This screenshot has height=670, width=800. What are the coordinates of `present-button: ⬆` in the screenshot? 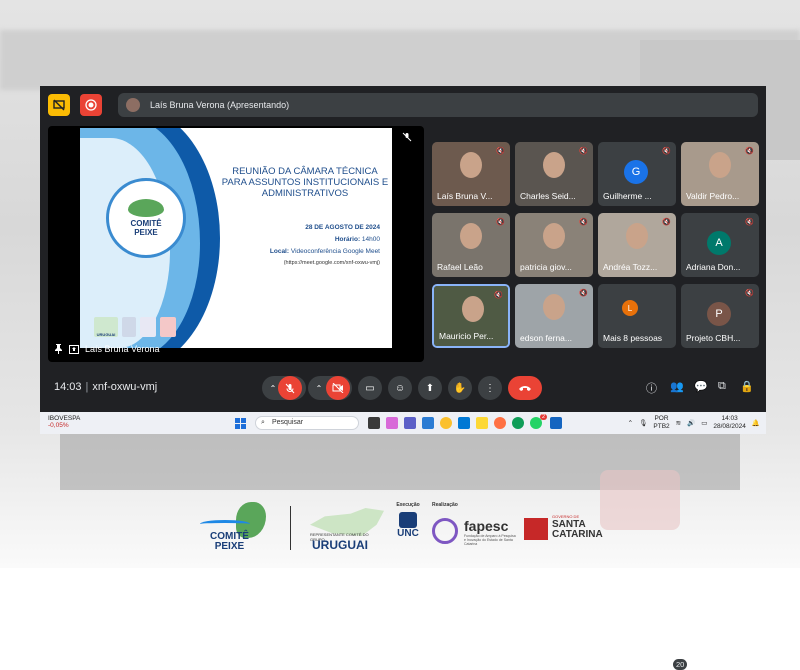 It's located at (430, 388).